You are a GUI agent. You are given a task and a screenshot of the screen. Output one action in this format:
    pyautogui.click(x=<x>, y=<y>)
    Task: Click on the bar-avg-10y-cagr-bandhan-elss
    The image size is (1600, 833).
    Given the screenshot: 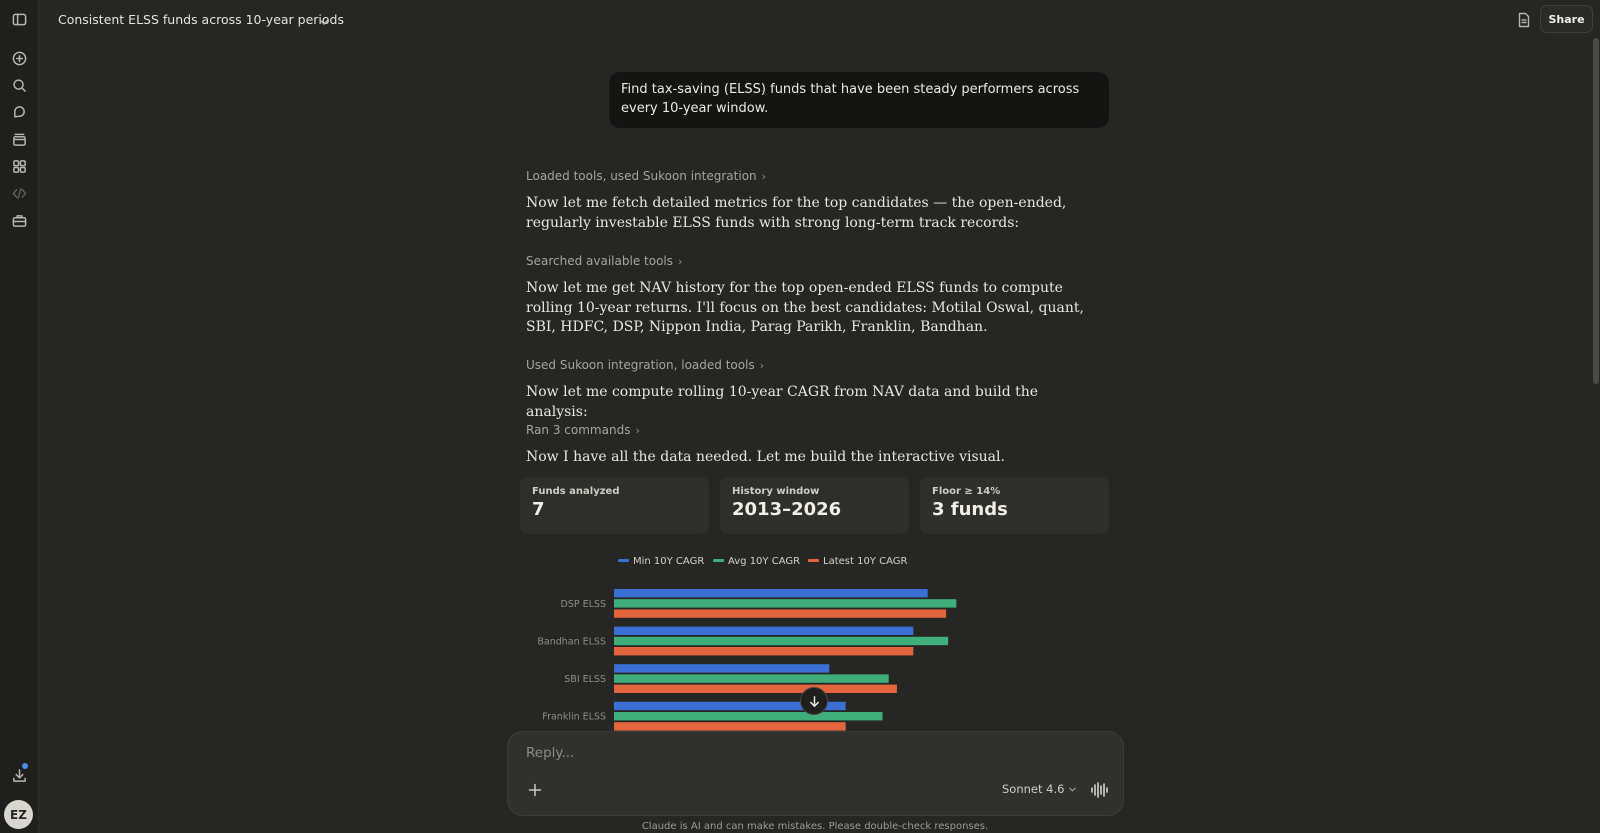 What is the action you would take?
    pyautogui.click(x=781, y=641)
    